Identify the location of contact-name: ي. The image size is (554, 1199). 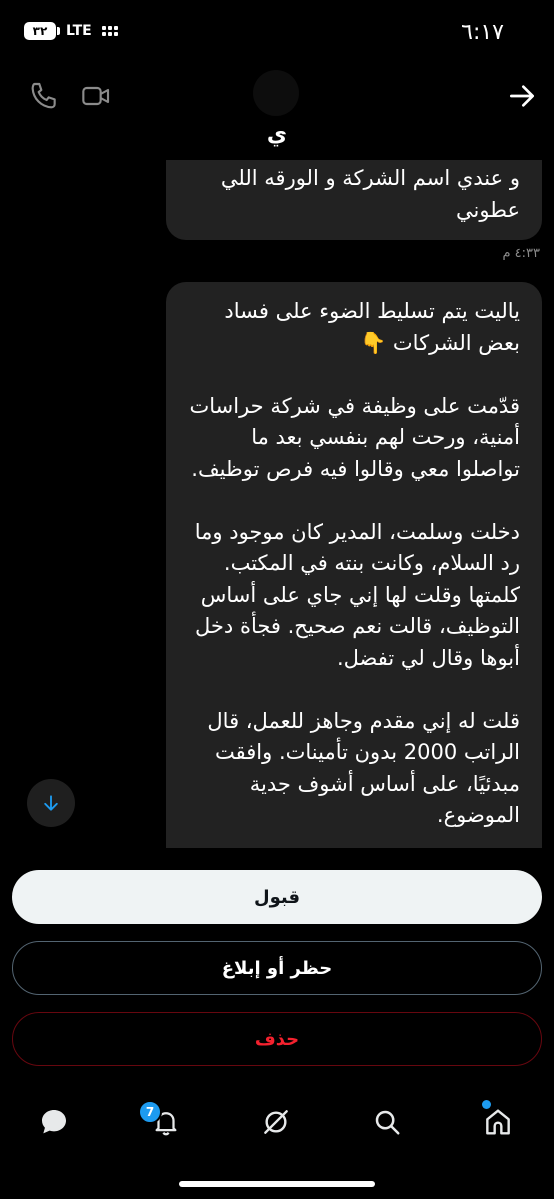
(277, 134).